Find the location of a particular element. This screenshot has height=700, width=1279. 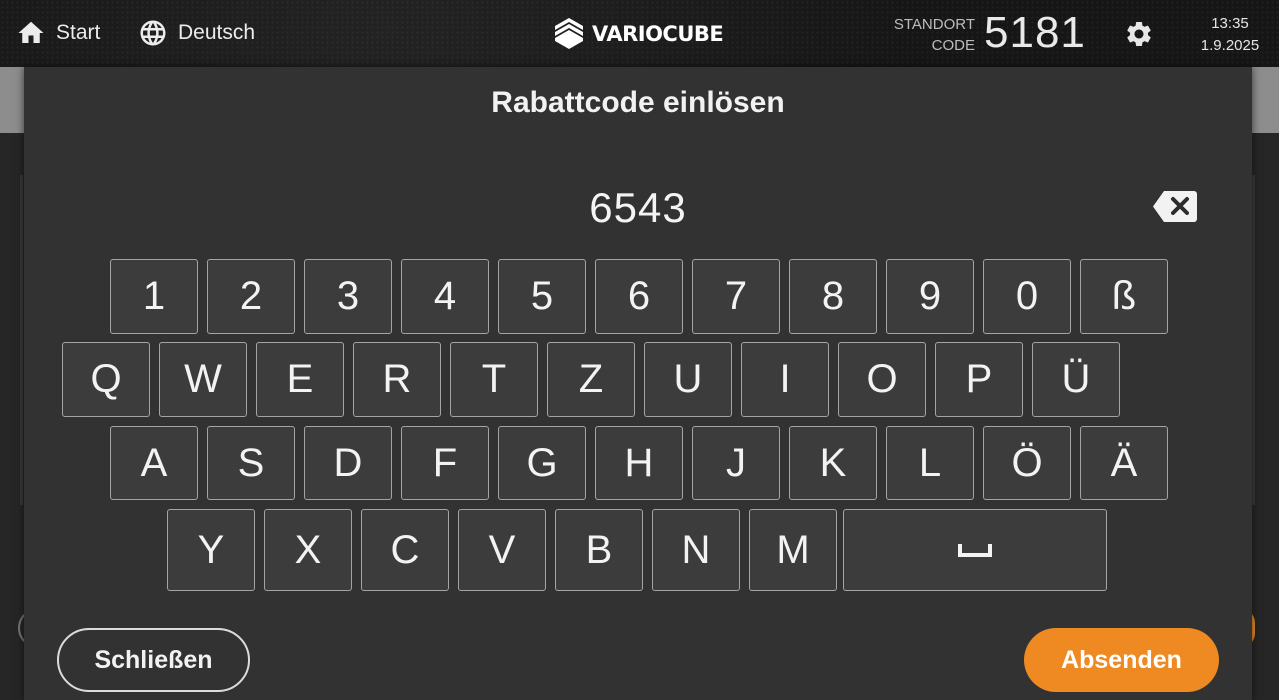

key-y: Y is located at coordinates (211, 550).